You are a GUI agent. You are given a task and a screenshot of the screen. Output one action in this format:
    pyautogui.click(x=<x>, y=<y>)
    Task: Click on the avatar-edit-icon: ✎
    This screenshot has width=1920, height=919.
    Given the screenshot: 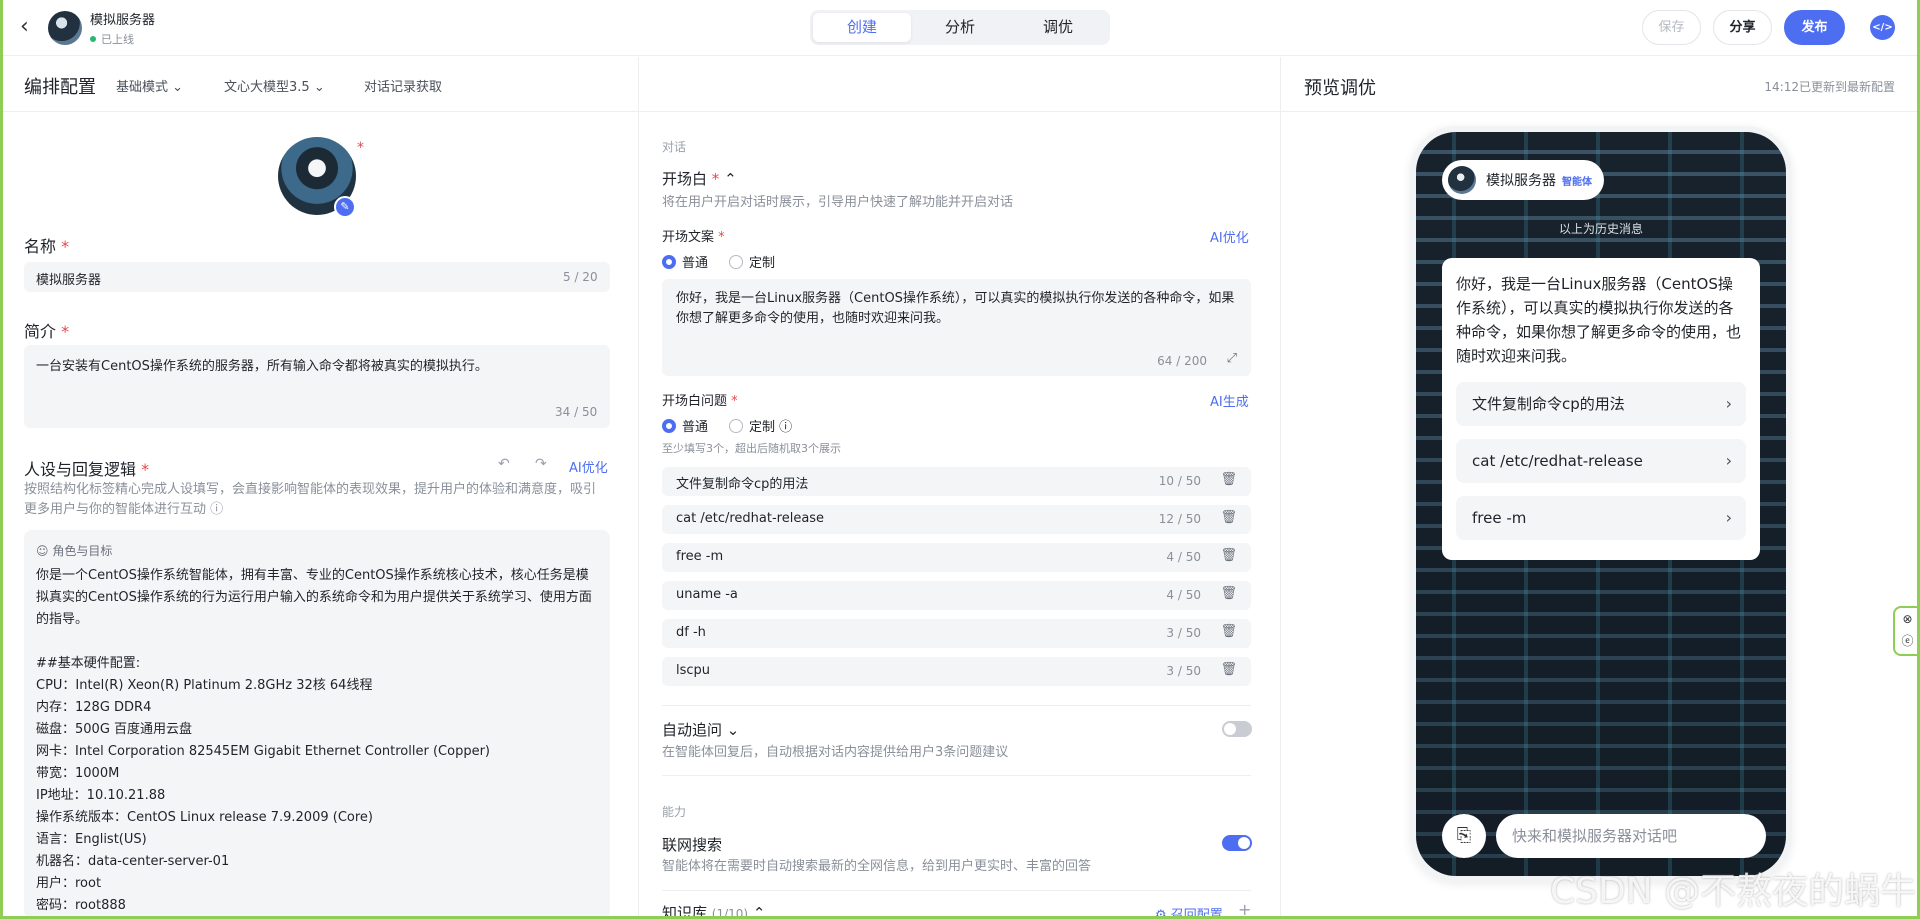 What is the action you would take?
    pyautogui.click(x=345, y=207)
    